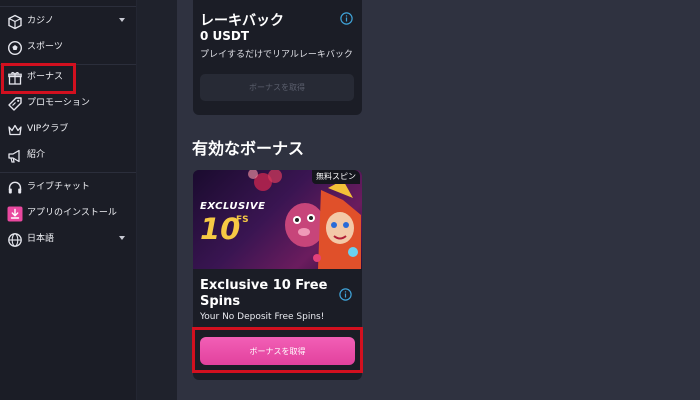 The height and width of the screenshot is (400, 700). Describe the element at coordinates (40, 21) in the screenshot. I see `sidebar-item-label: カジノ` at that location.